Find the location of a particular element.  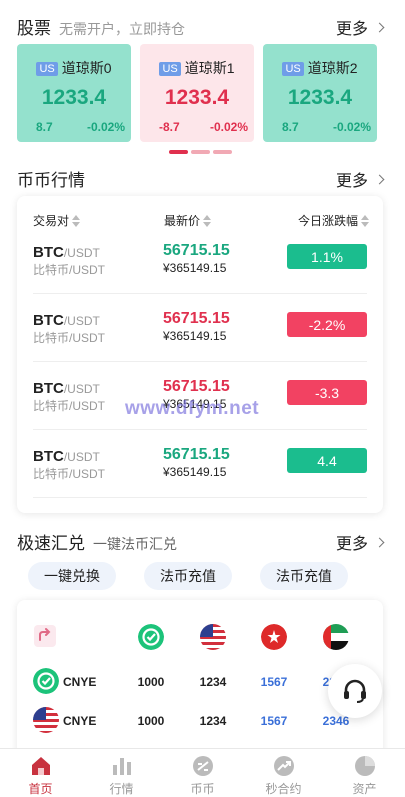

tab-label: 行情 is located at coordinates (121, 789).